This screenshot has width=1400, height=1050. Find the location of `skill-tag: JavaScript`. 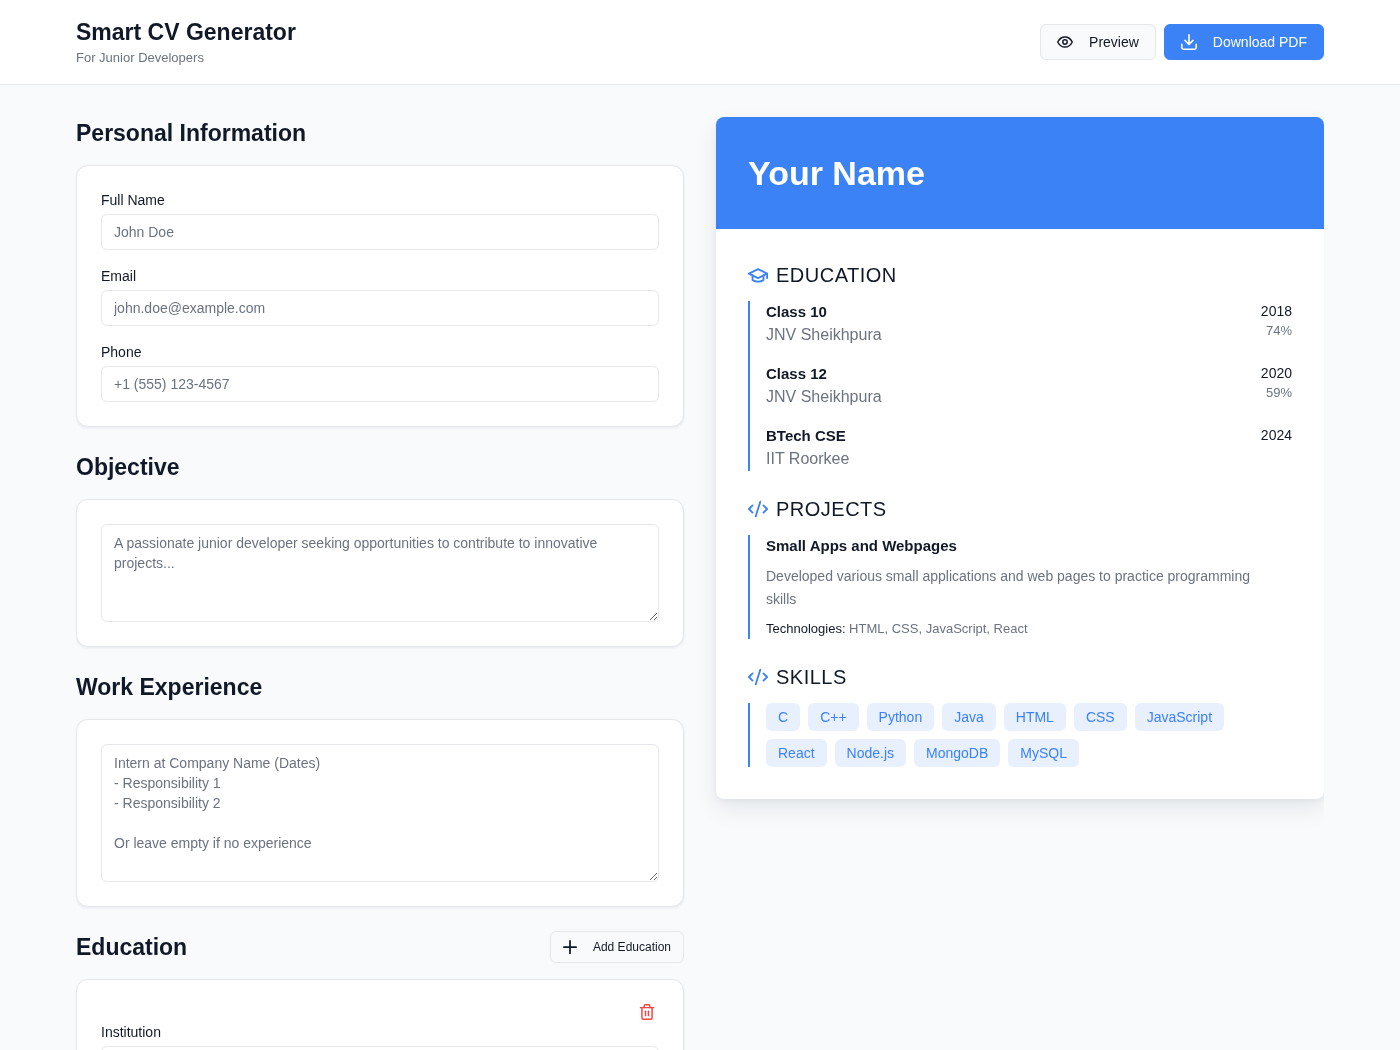

skill-tag: JavaScript is located at coordinates (1179, 717).